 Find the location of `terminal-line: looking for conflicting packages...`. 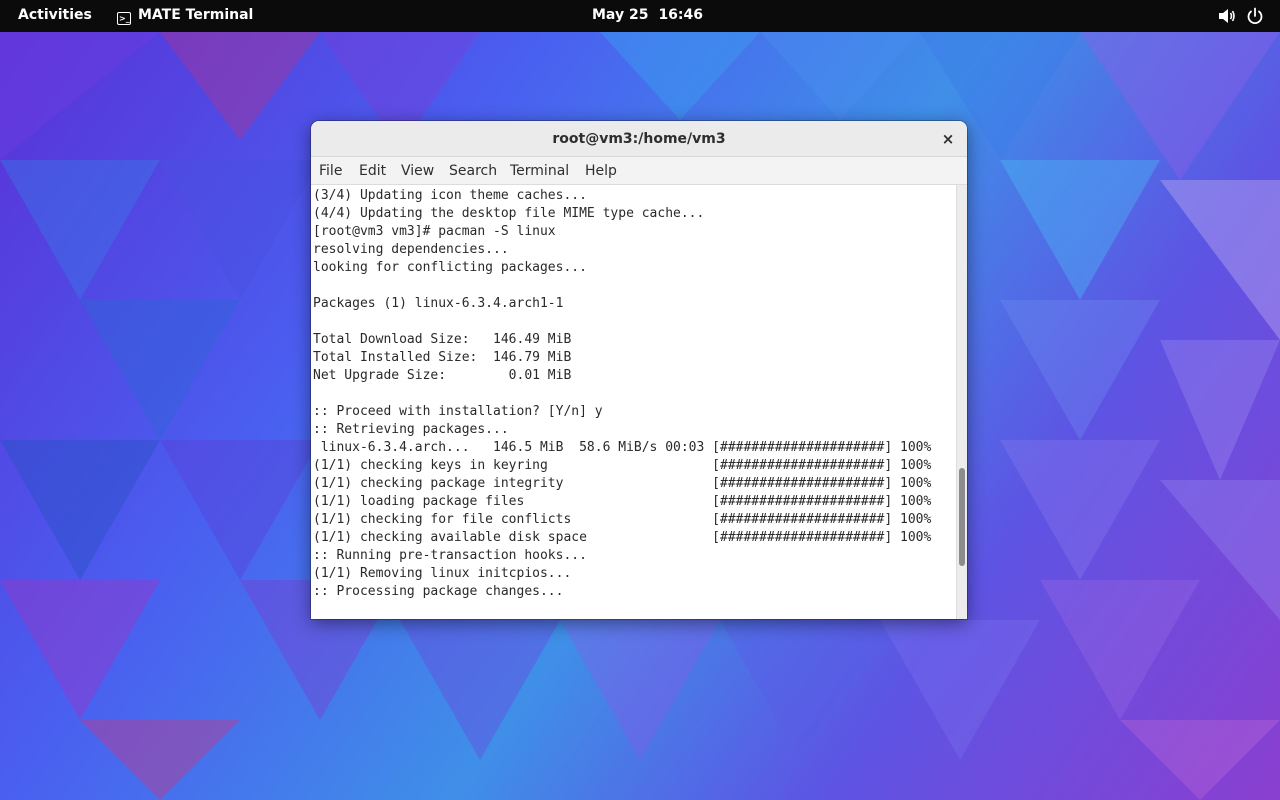

terminal-line: looking for conflicting packages... is located at coordinates (450, 267).